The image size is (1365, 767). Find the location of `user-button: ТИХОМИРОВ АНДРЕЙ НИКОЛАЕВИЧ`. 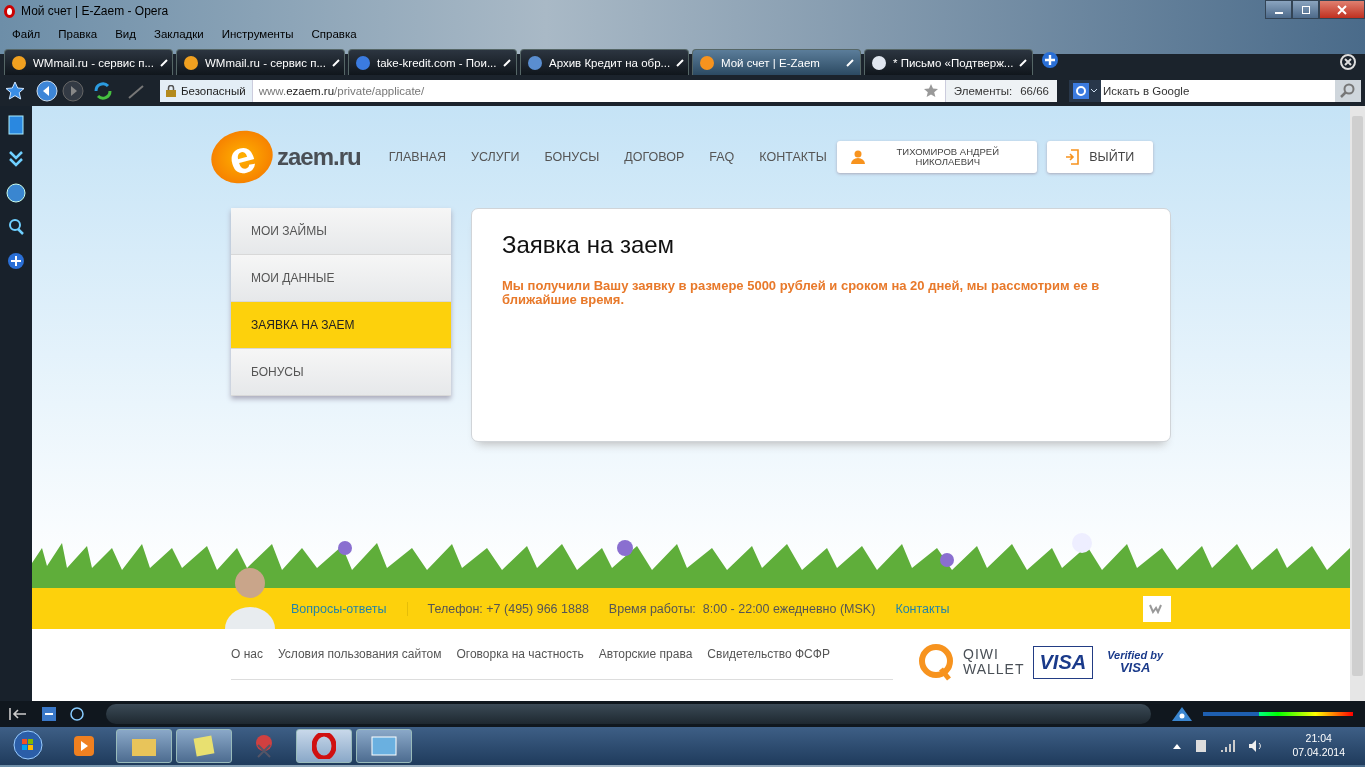

user-button: ТИХОМИРОВ АНДРЕЙ НИКОЛАЕВИЧ is located at coordinates (936, 157).